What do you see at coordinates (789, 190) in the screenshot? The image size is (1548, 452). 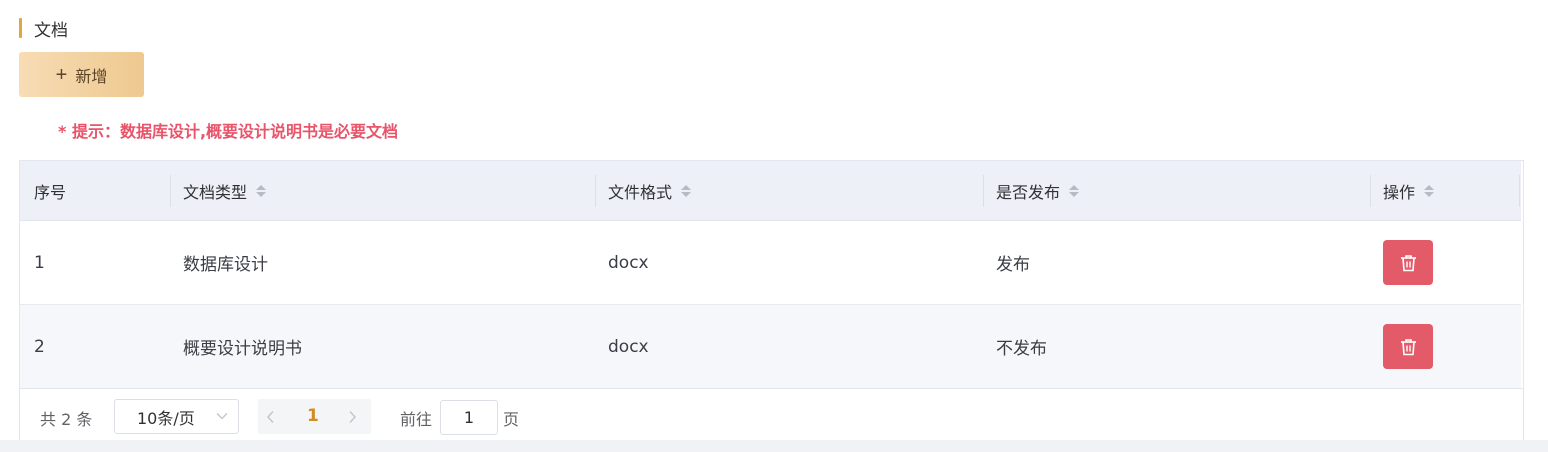 I see `column-header-format: 文件格式` at bounding box center [789, 190].